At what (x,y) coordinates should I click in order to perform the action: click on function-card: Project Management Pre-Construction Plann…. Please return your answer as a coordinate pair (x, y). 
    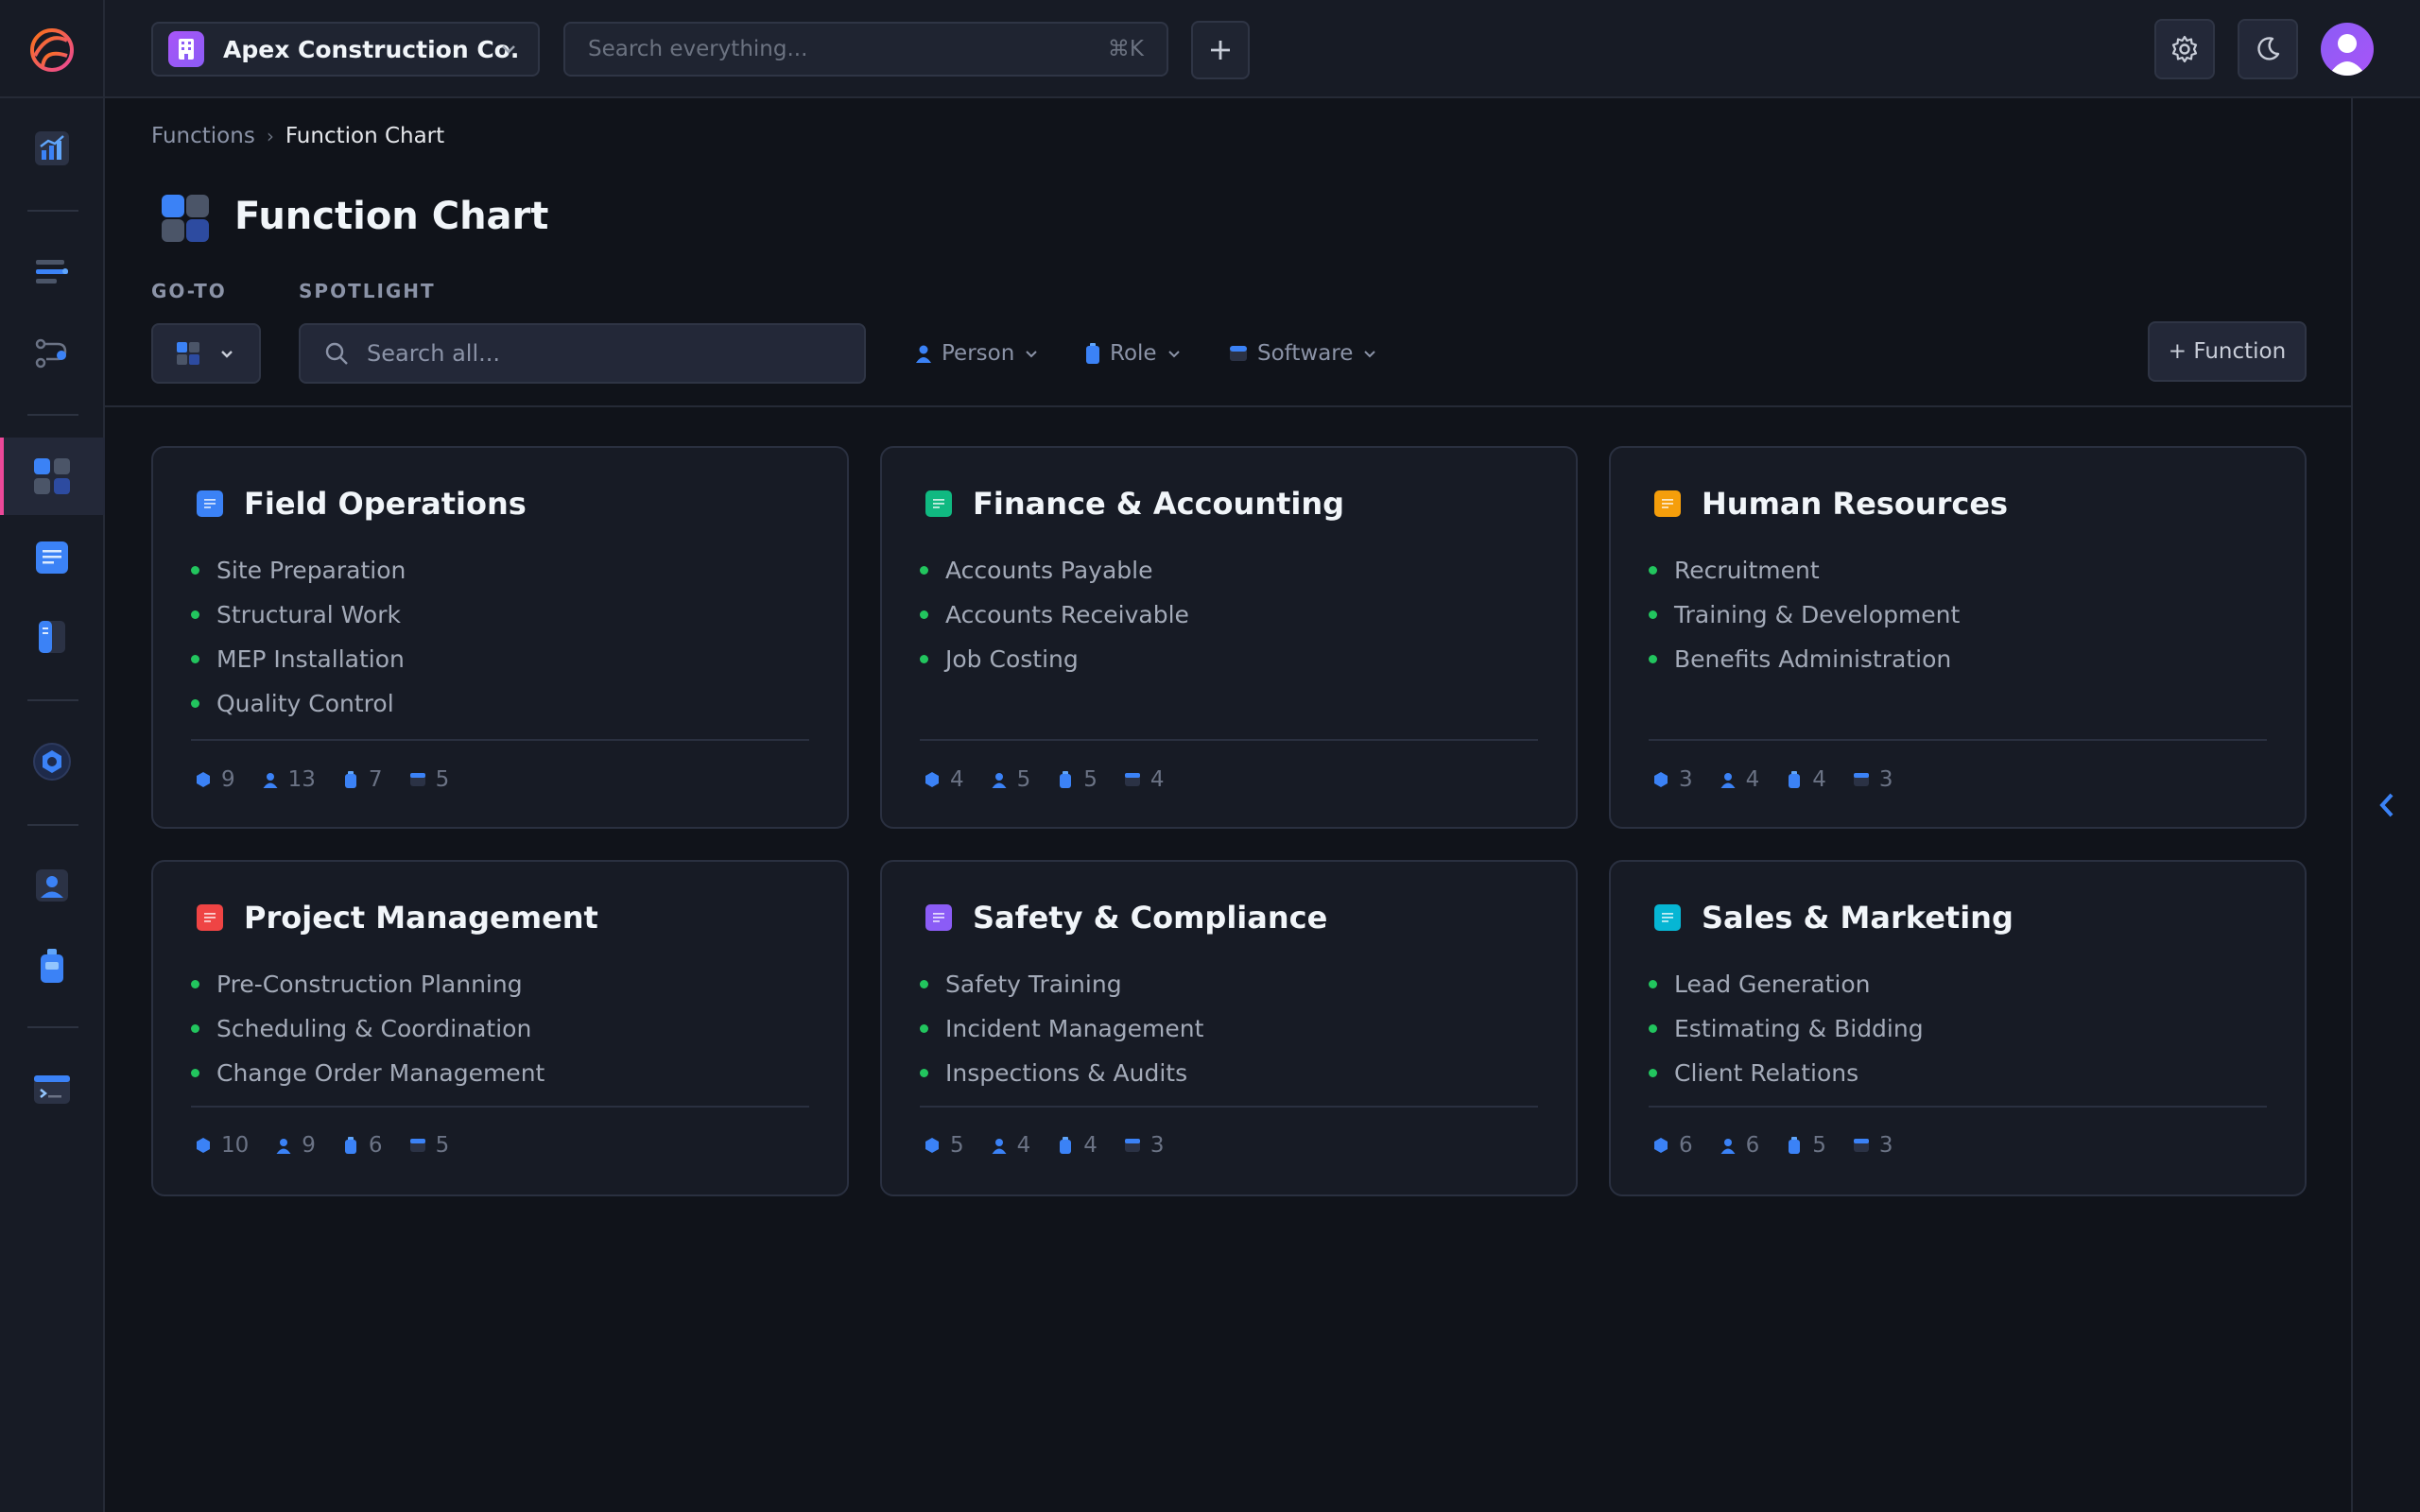
    Looking at the image, I should click on (500, 1028).